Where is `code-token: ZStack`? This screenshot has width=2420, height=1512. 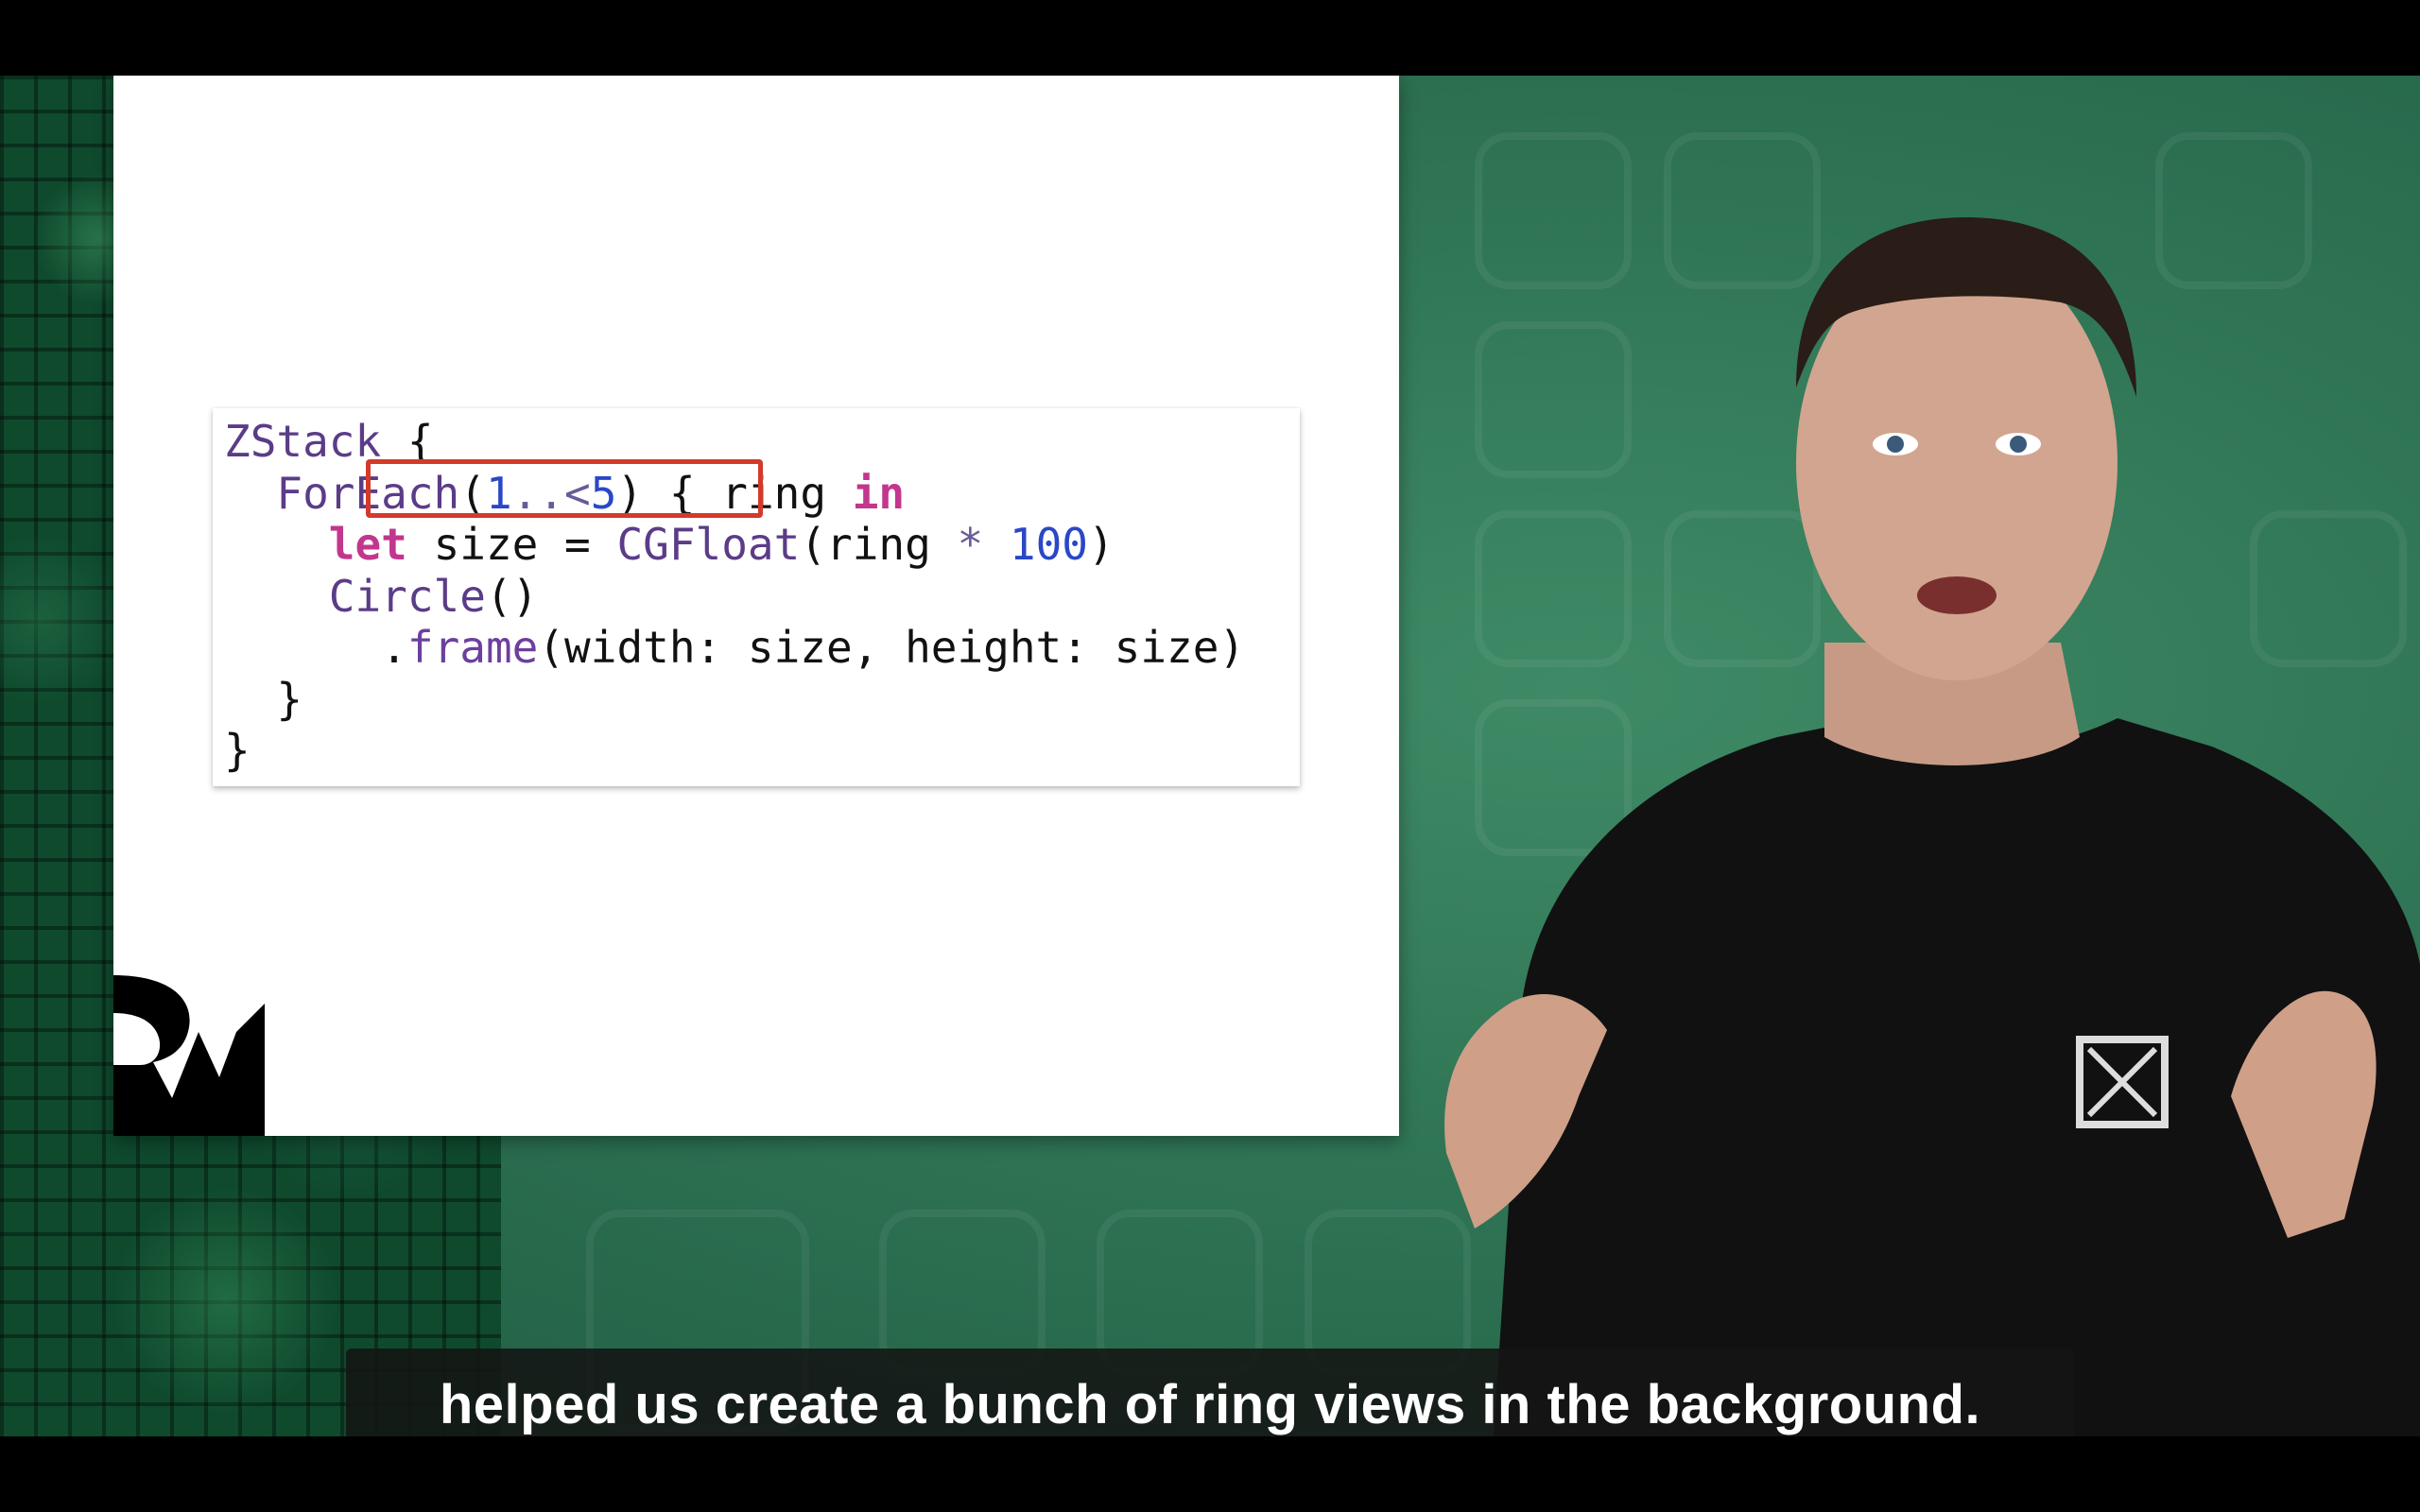 code-token: ZStack is located at coordinates (303, 441).